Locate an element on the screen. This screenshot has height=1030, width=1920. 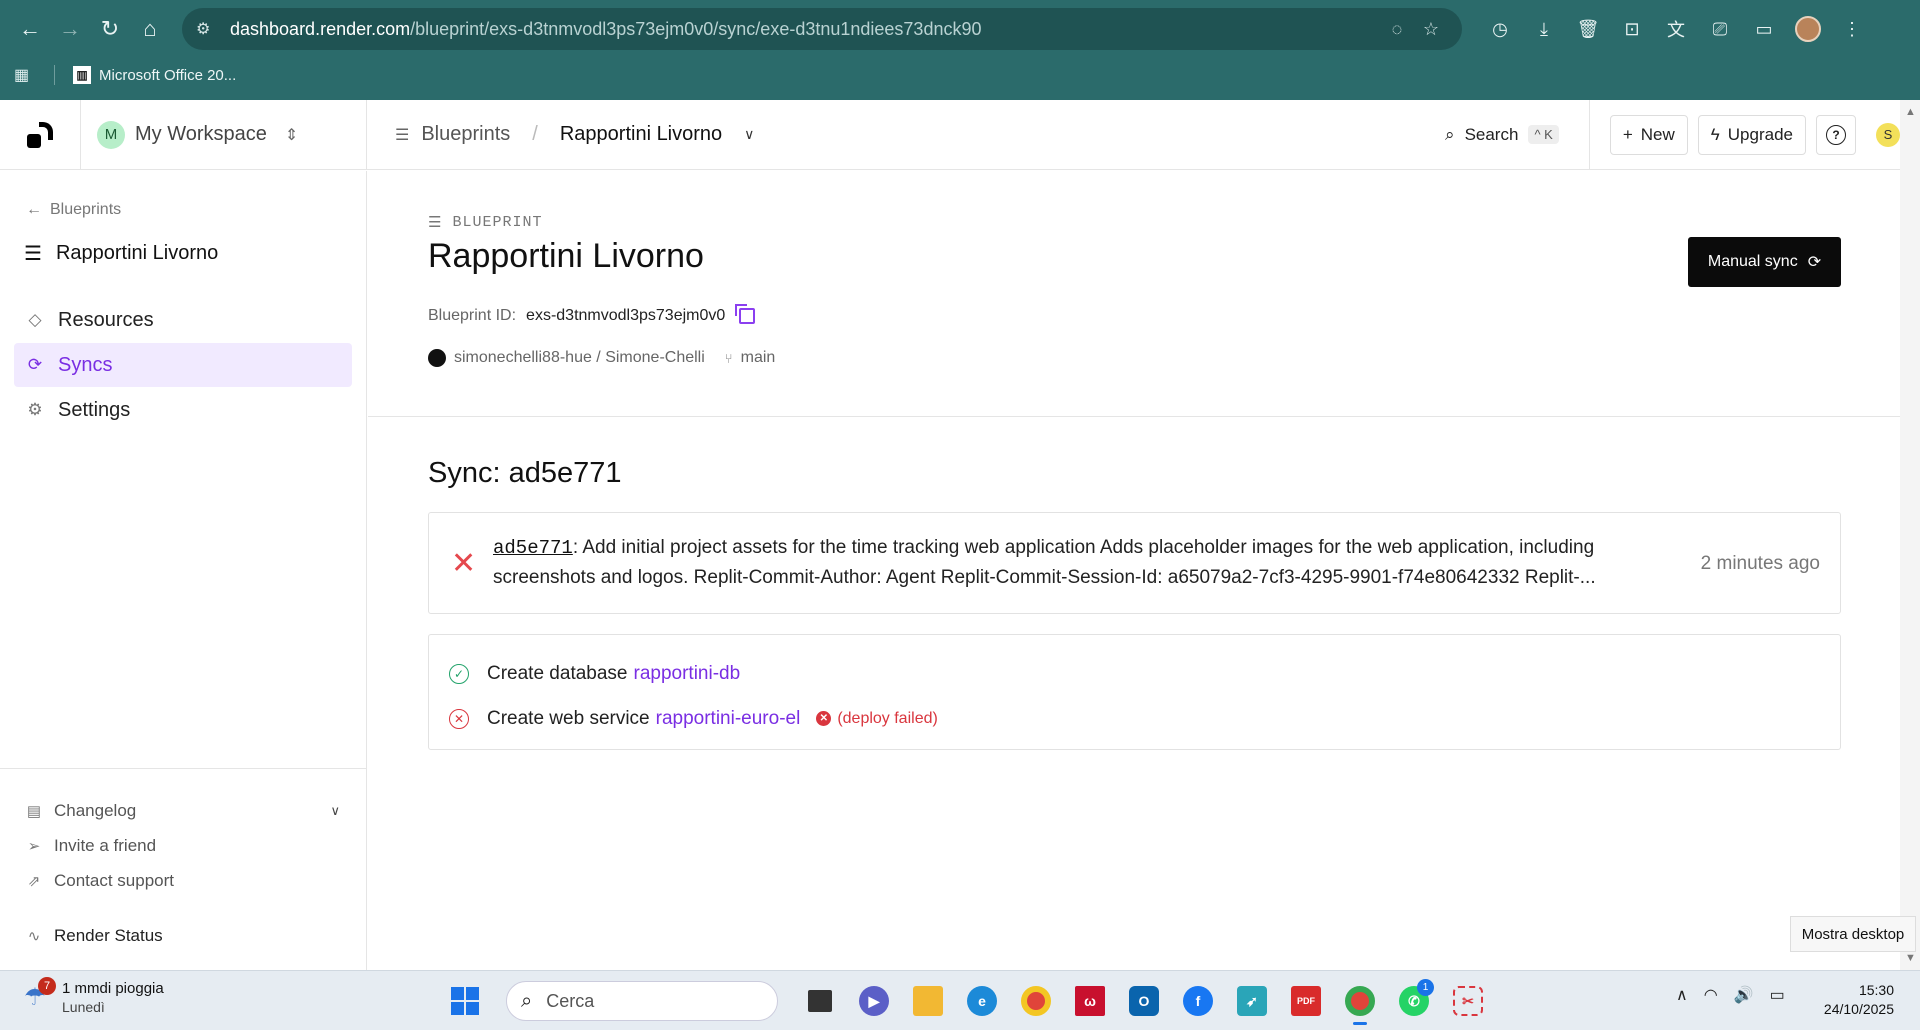
weather-widget: ☂ 7 1 mmdi pioggia Lunedì is located at coordinates (94, 997).